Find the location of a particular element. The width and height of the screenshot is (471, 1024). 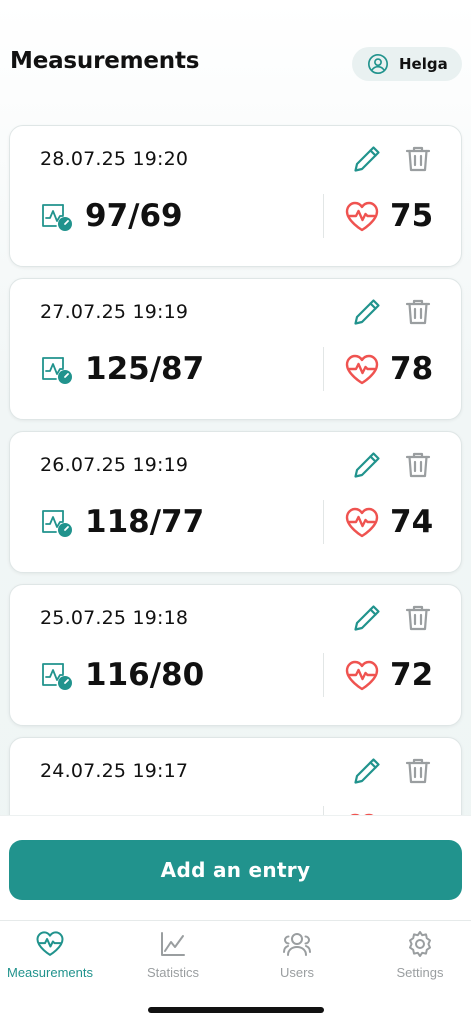

tab-statistics: Statistics is located at coordinates (173, 959).